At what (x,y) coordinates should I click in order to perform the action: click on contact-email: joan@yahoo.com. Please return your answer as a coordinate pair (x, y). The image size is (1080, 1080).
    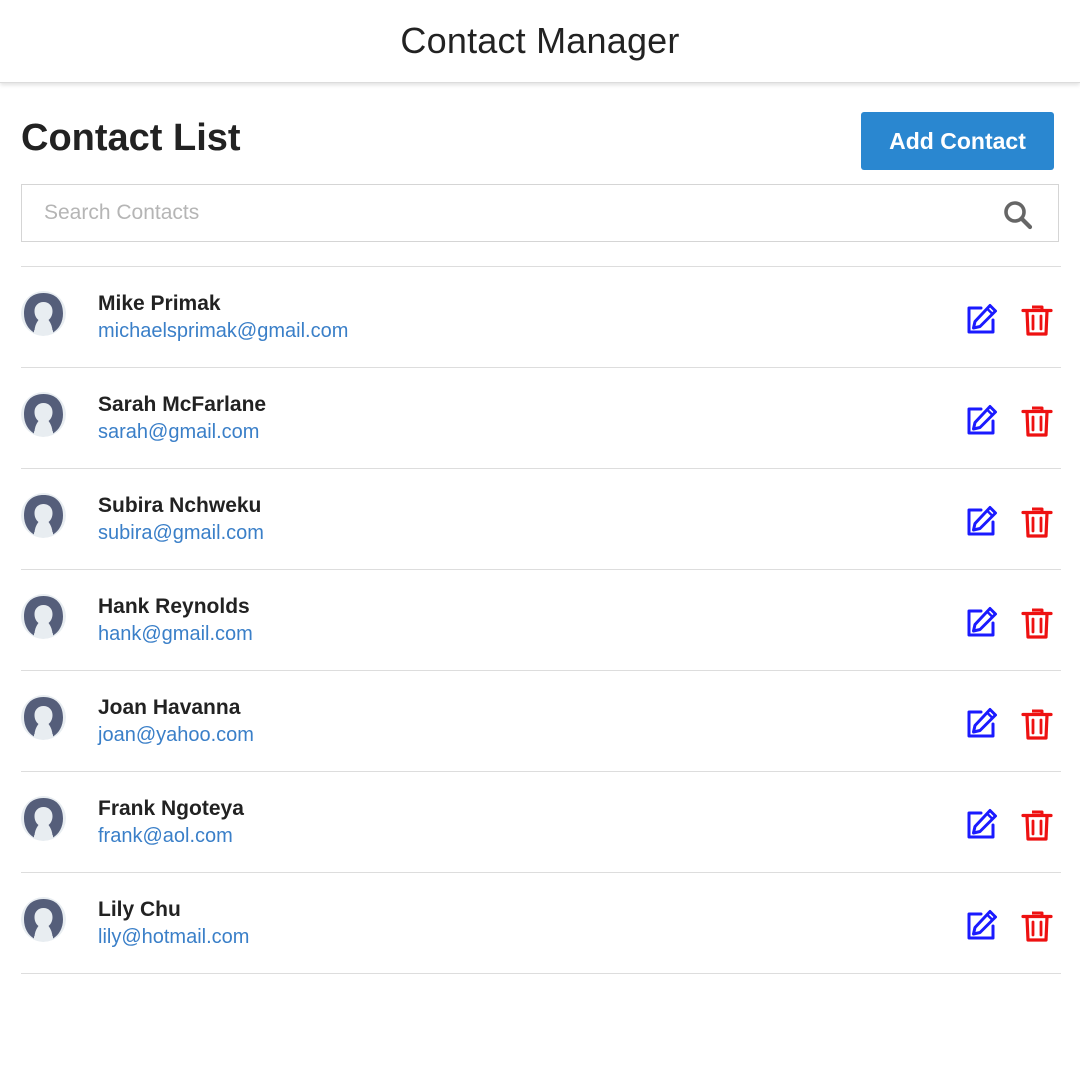
    Looking at the image, I should click on (176, 735).